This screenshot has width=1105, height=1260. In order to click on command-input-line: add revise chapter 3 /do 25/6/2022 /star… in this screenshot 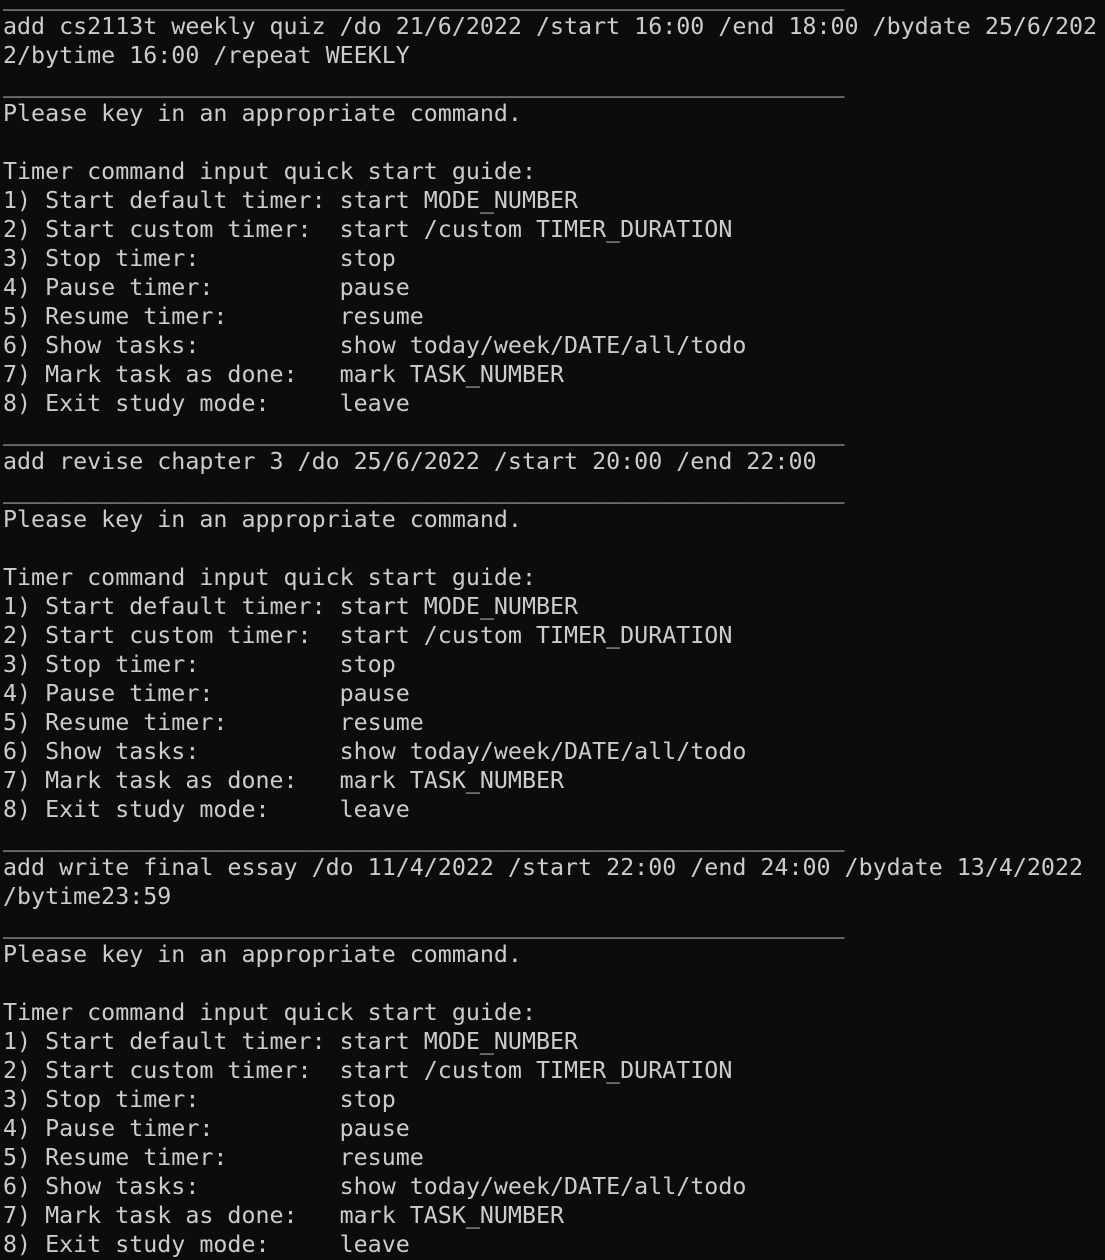, I will do `click(410, 461)`.